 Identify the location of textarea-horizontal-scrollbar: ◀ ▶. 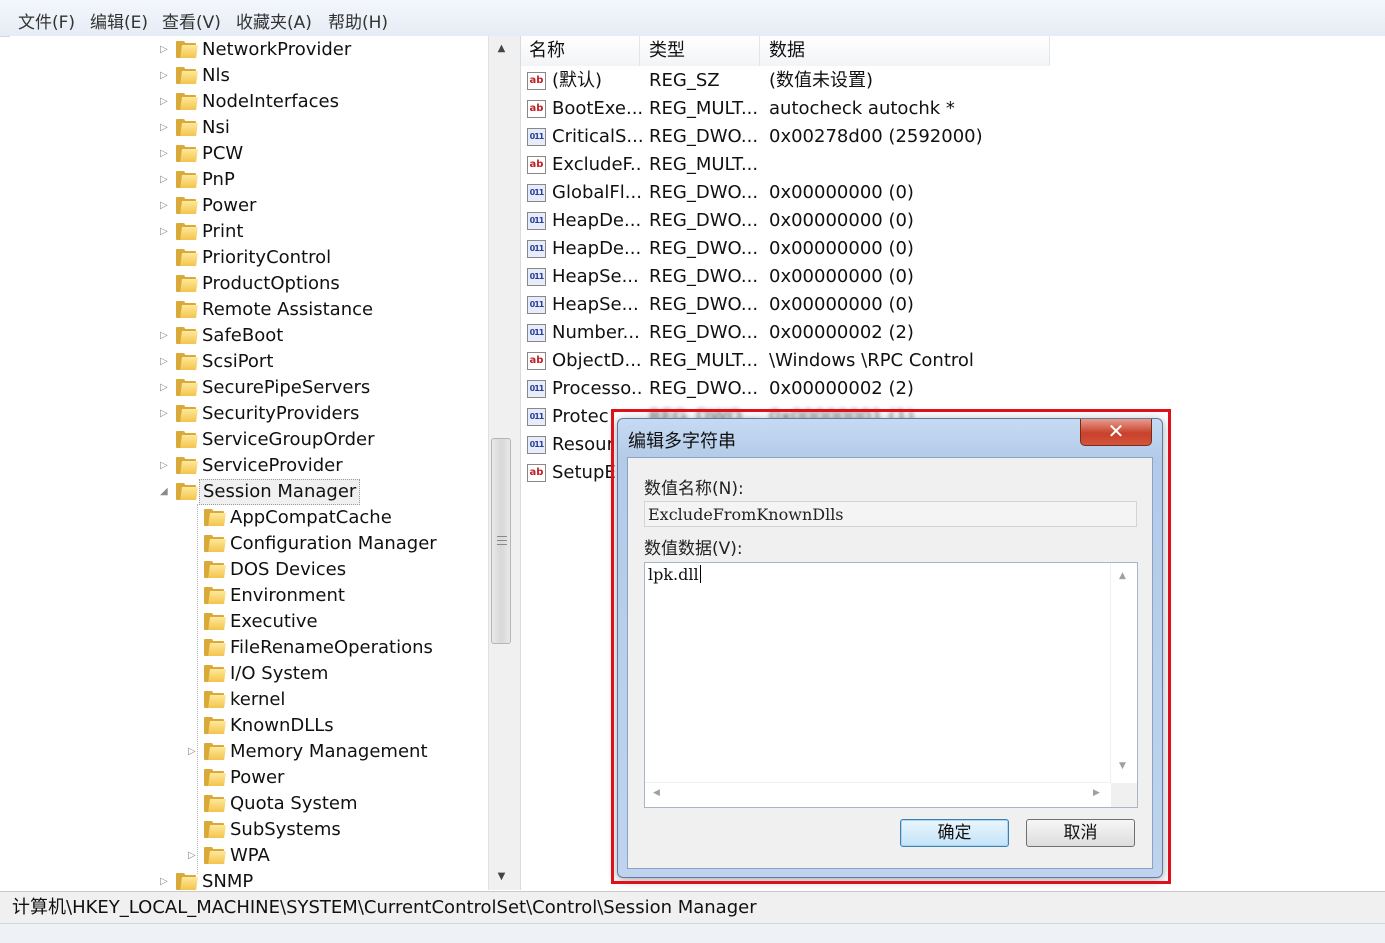
(878, 794).